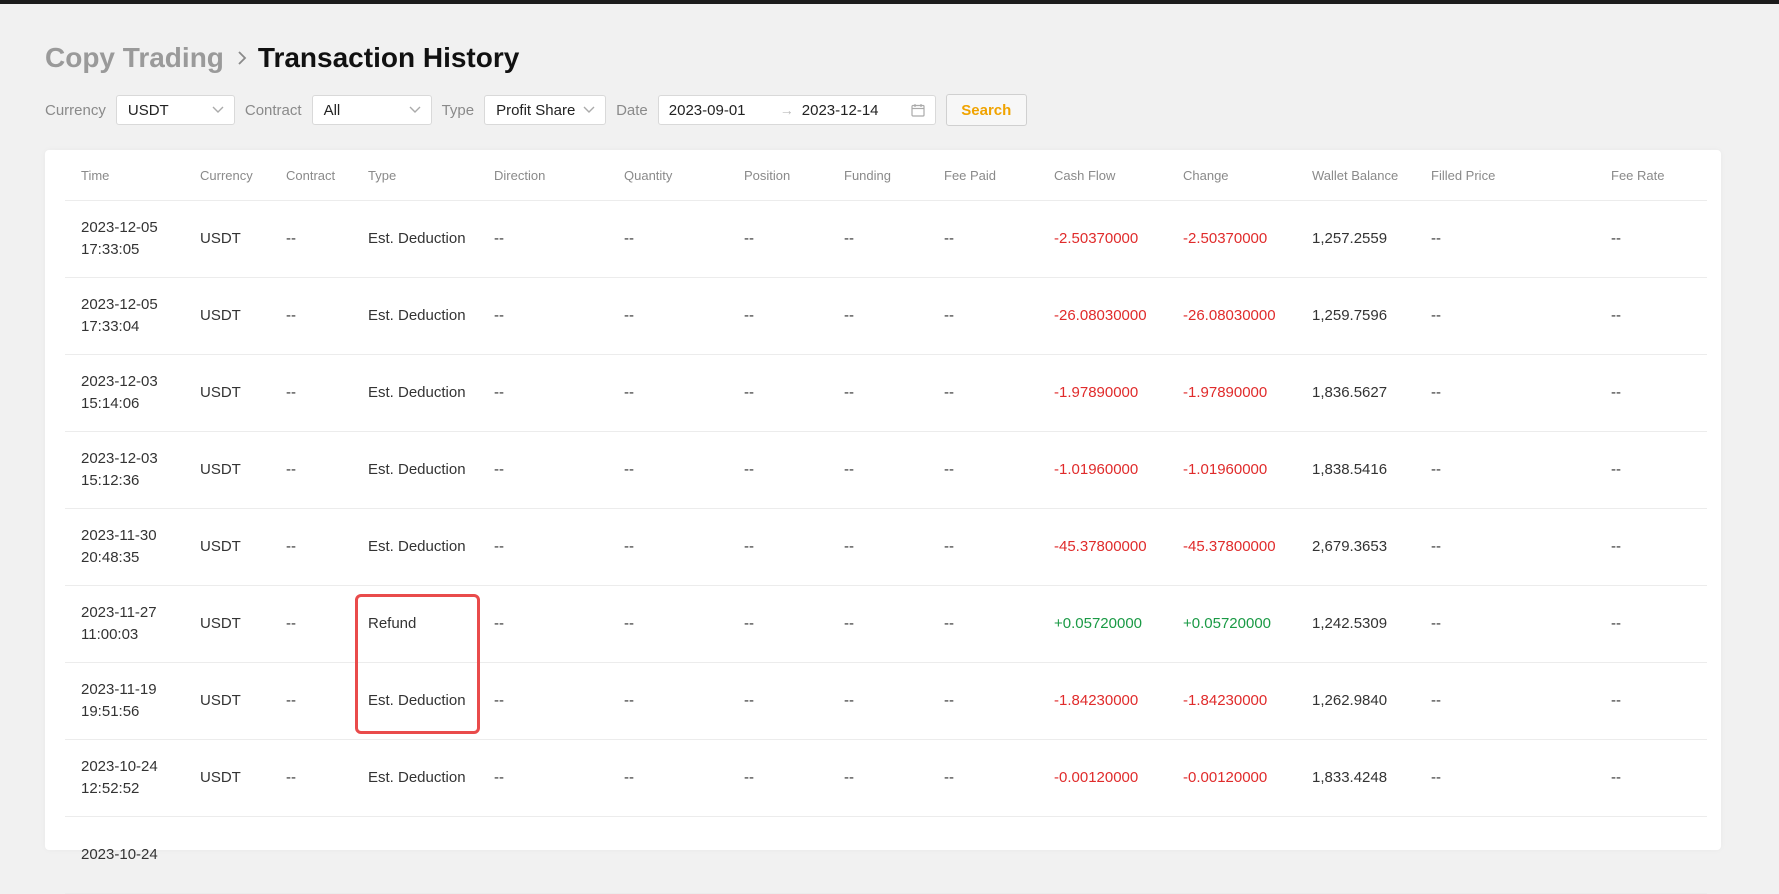 The width and height of the screenshot is (1779, 894). What do you see at coordinates (1231, 778) in the screenshot?
I see `change-cell: -0.00120000` at bounding box center [1231, 778].